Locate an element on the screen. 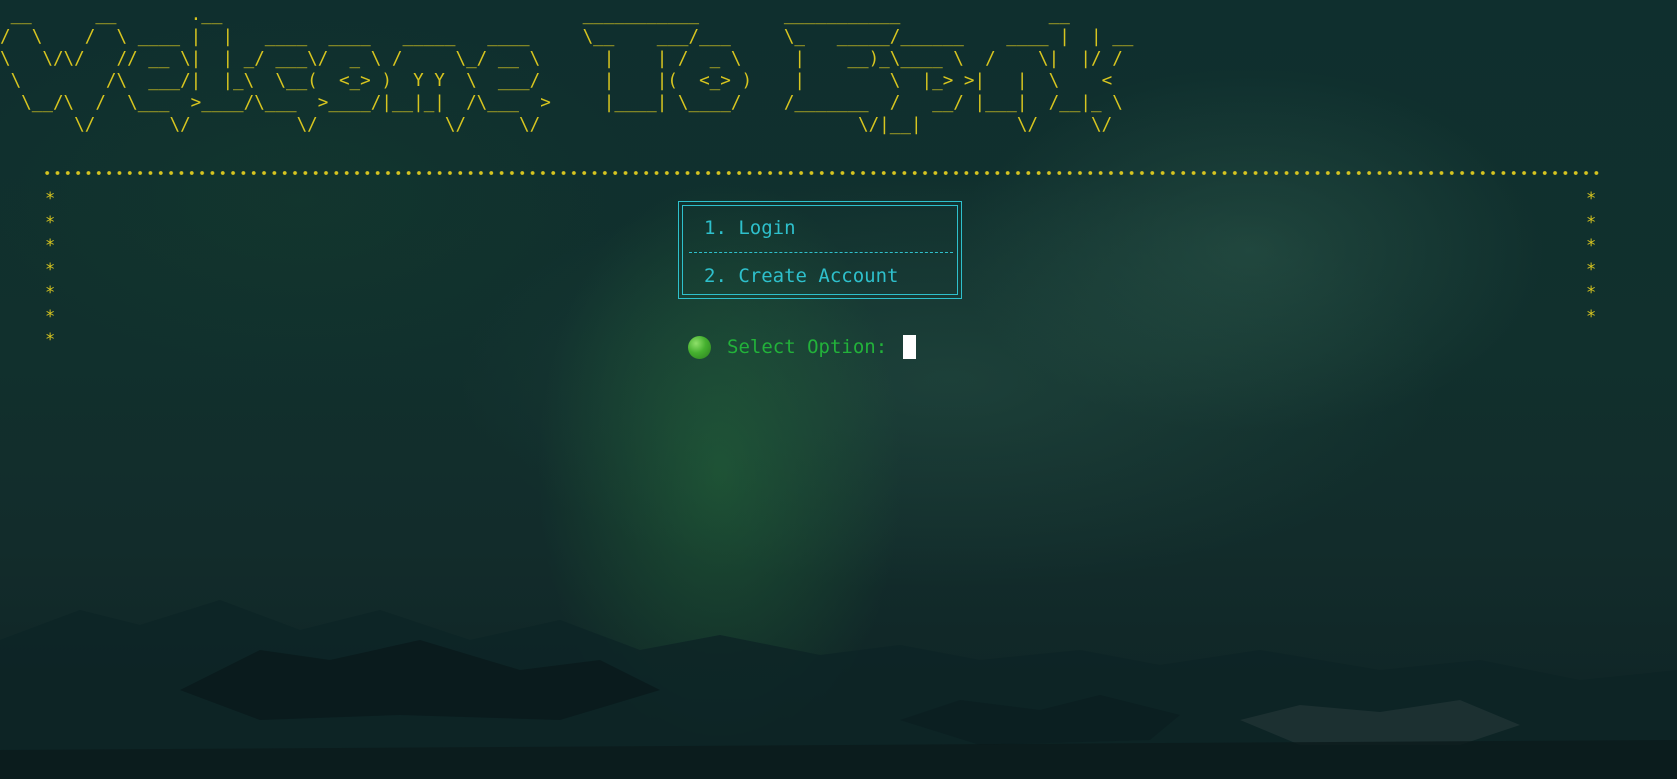 The height and width of the screenshot is (779, 1677). top-star-border is located at coordinates (822, 173).